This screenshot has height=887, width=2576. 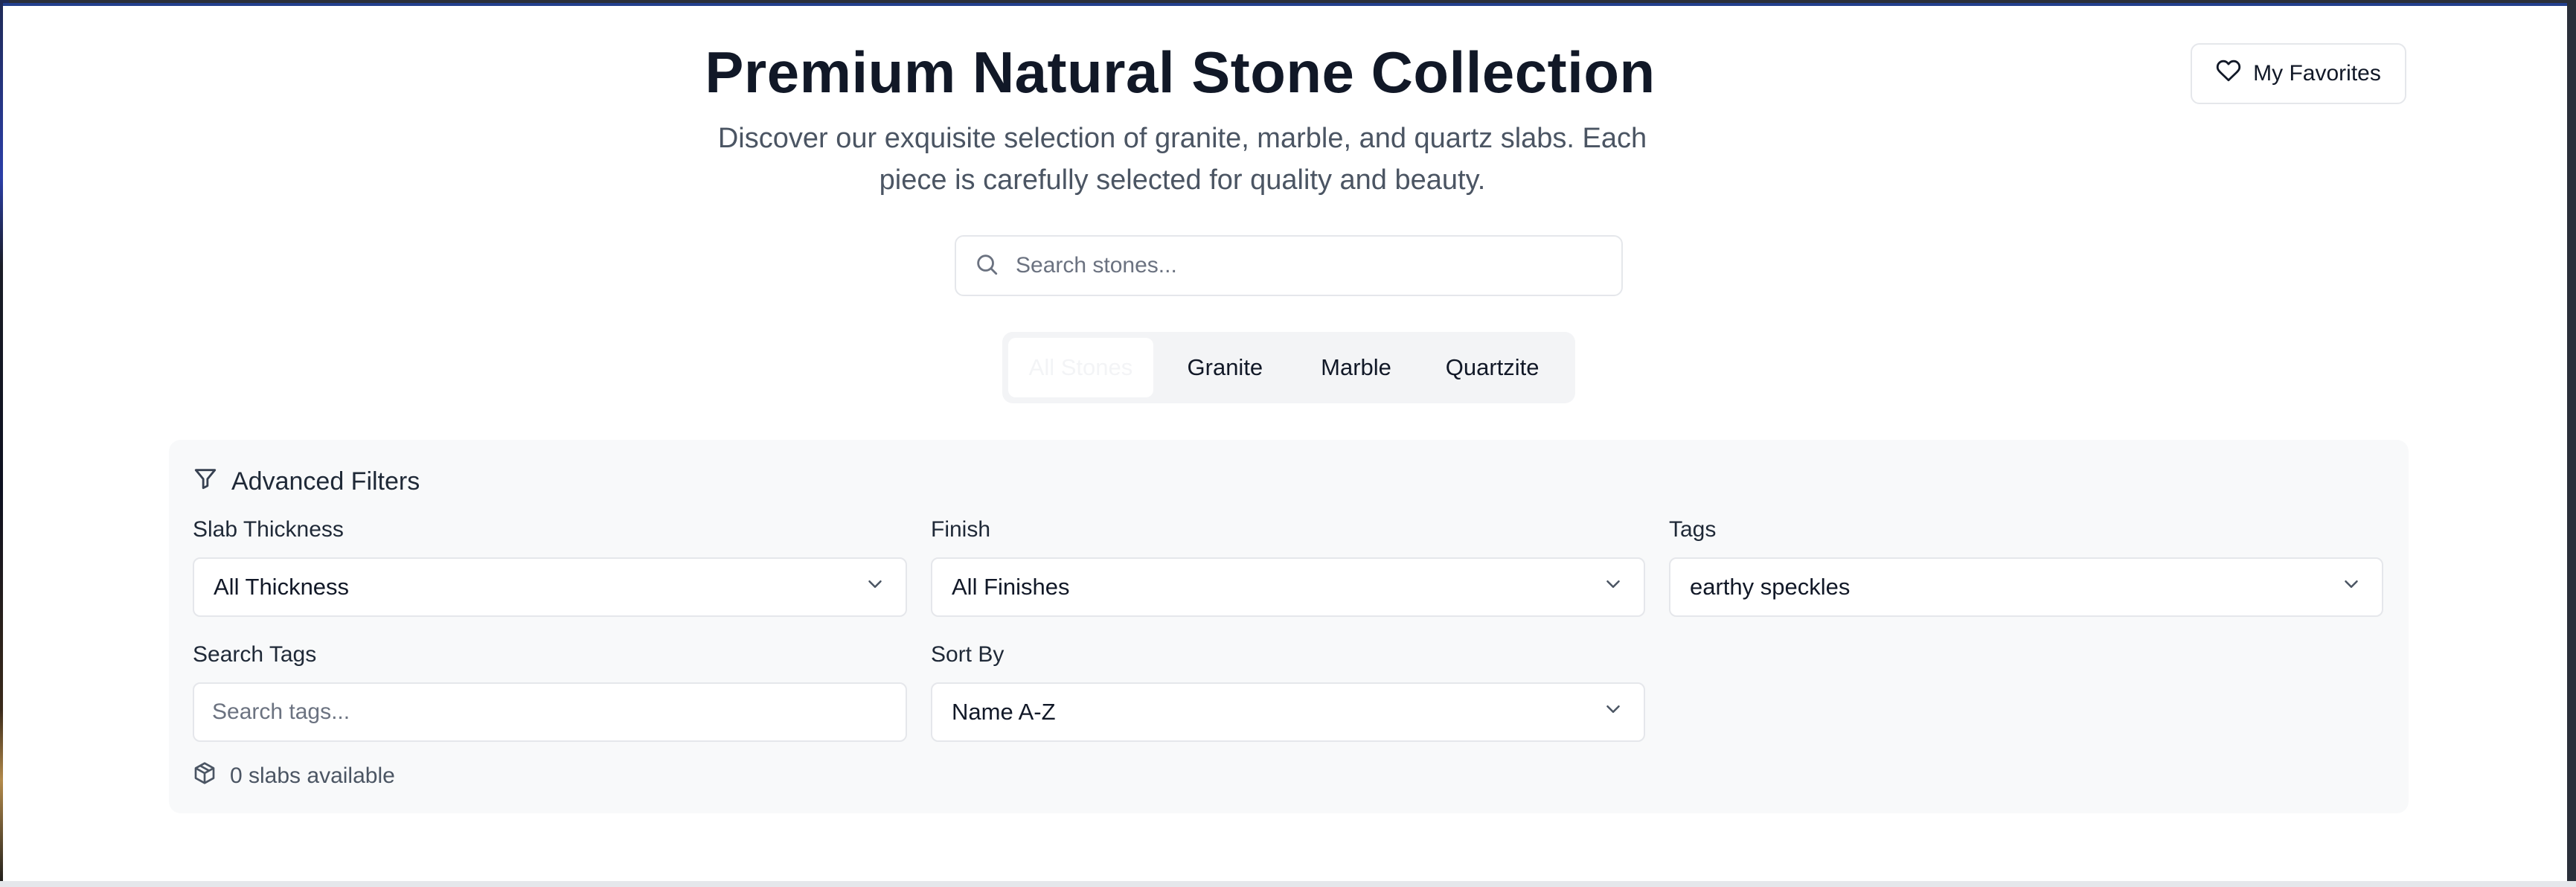 I want to click on advanced-filters-heading: Advanced Filters, so click(x=306, y=482).